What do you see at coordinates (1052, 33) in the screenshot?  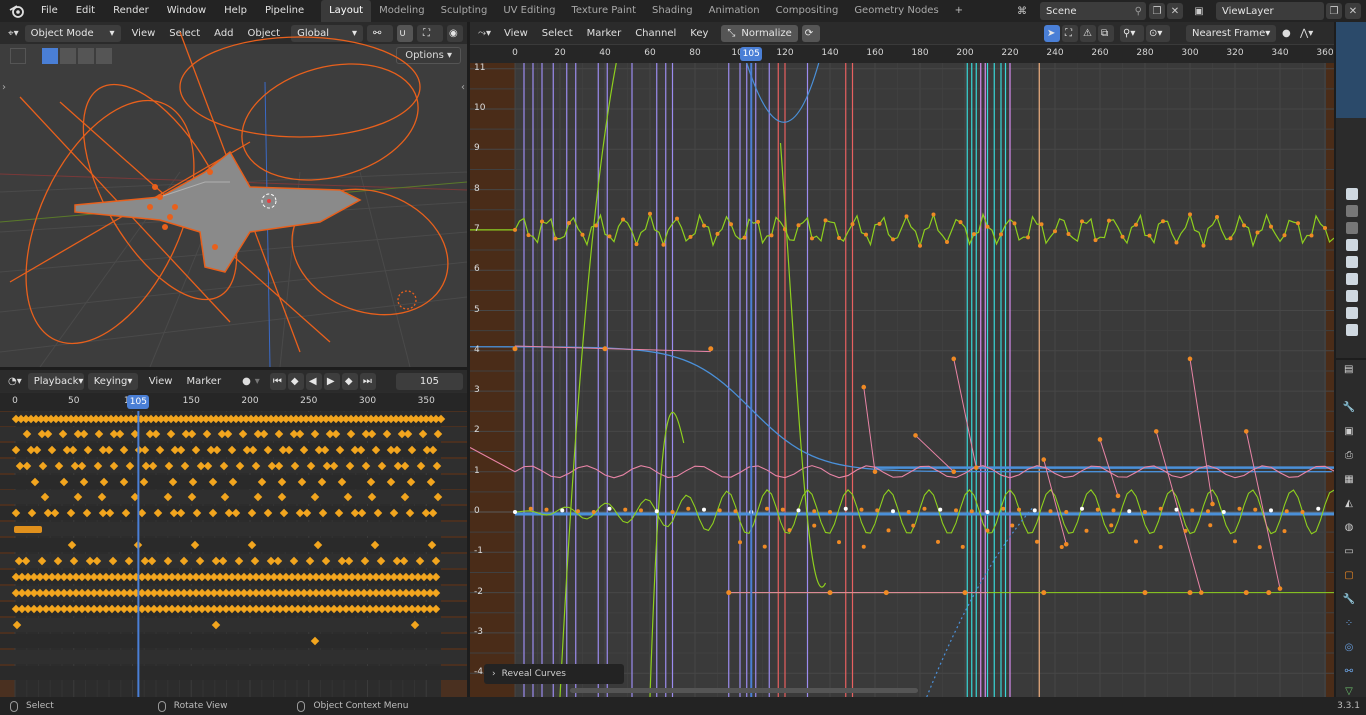 I see `cursor-tool-icon: ➤` at bounding box center [1052, 33].